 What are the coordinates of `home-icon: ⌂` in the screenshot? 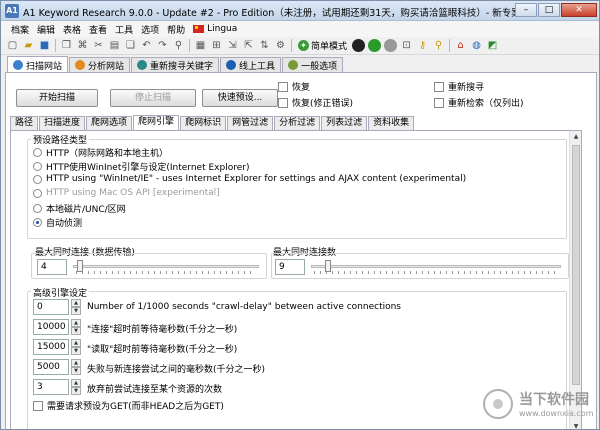 It's located at (460, 45).